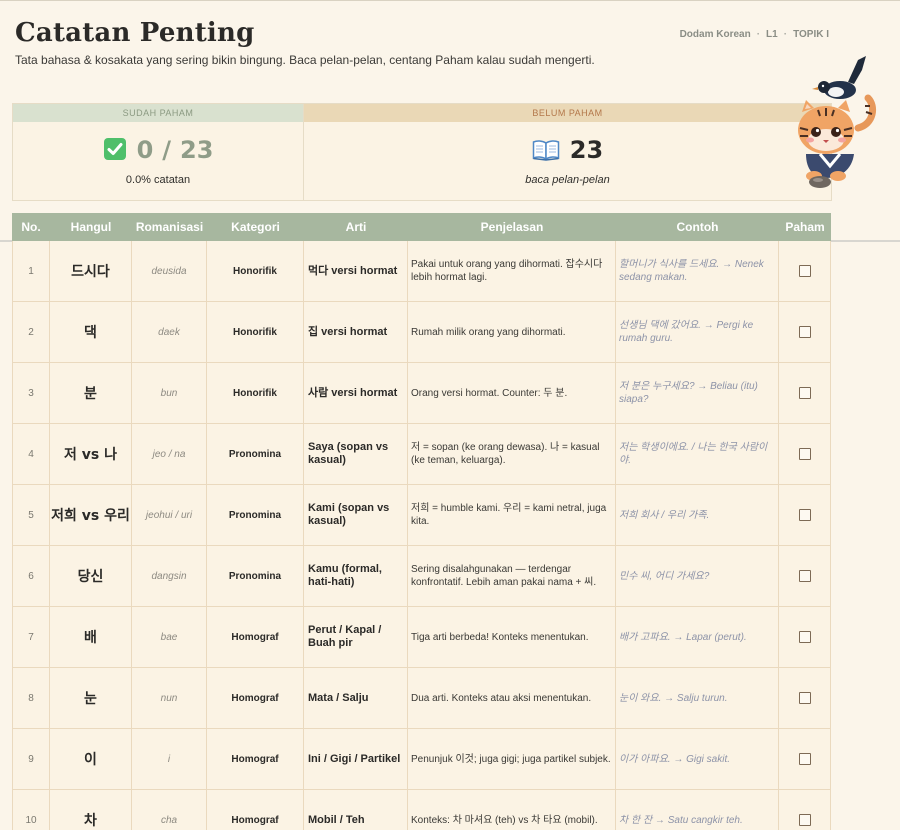  What do you see at coordinates (839, 124) in the screenshot?
I see `tiger-magpie-mascot-icon` at bounding box center [839, 124].